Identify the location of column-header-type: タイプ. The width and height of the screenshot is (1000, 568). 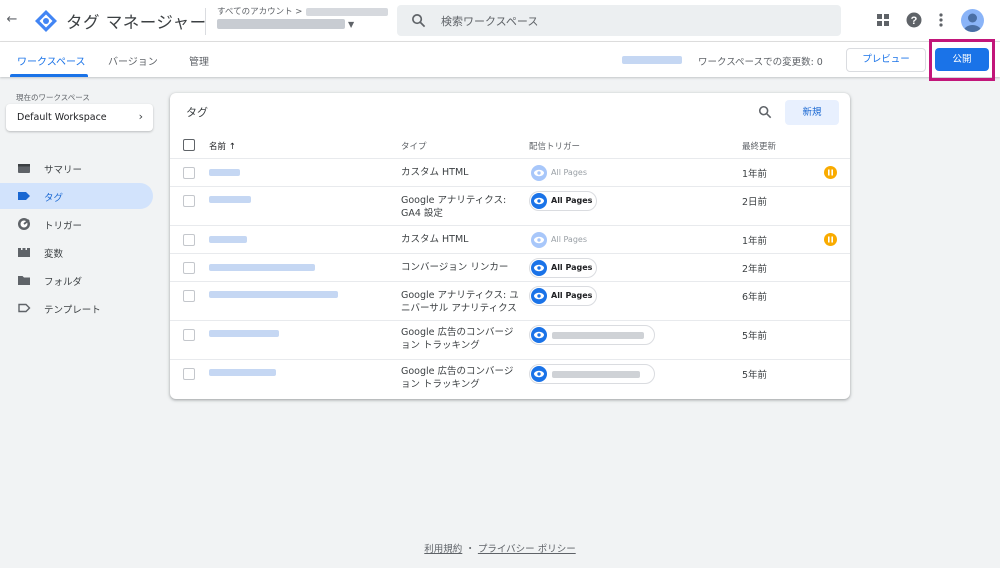
(414, 146).